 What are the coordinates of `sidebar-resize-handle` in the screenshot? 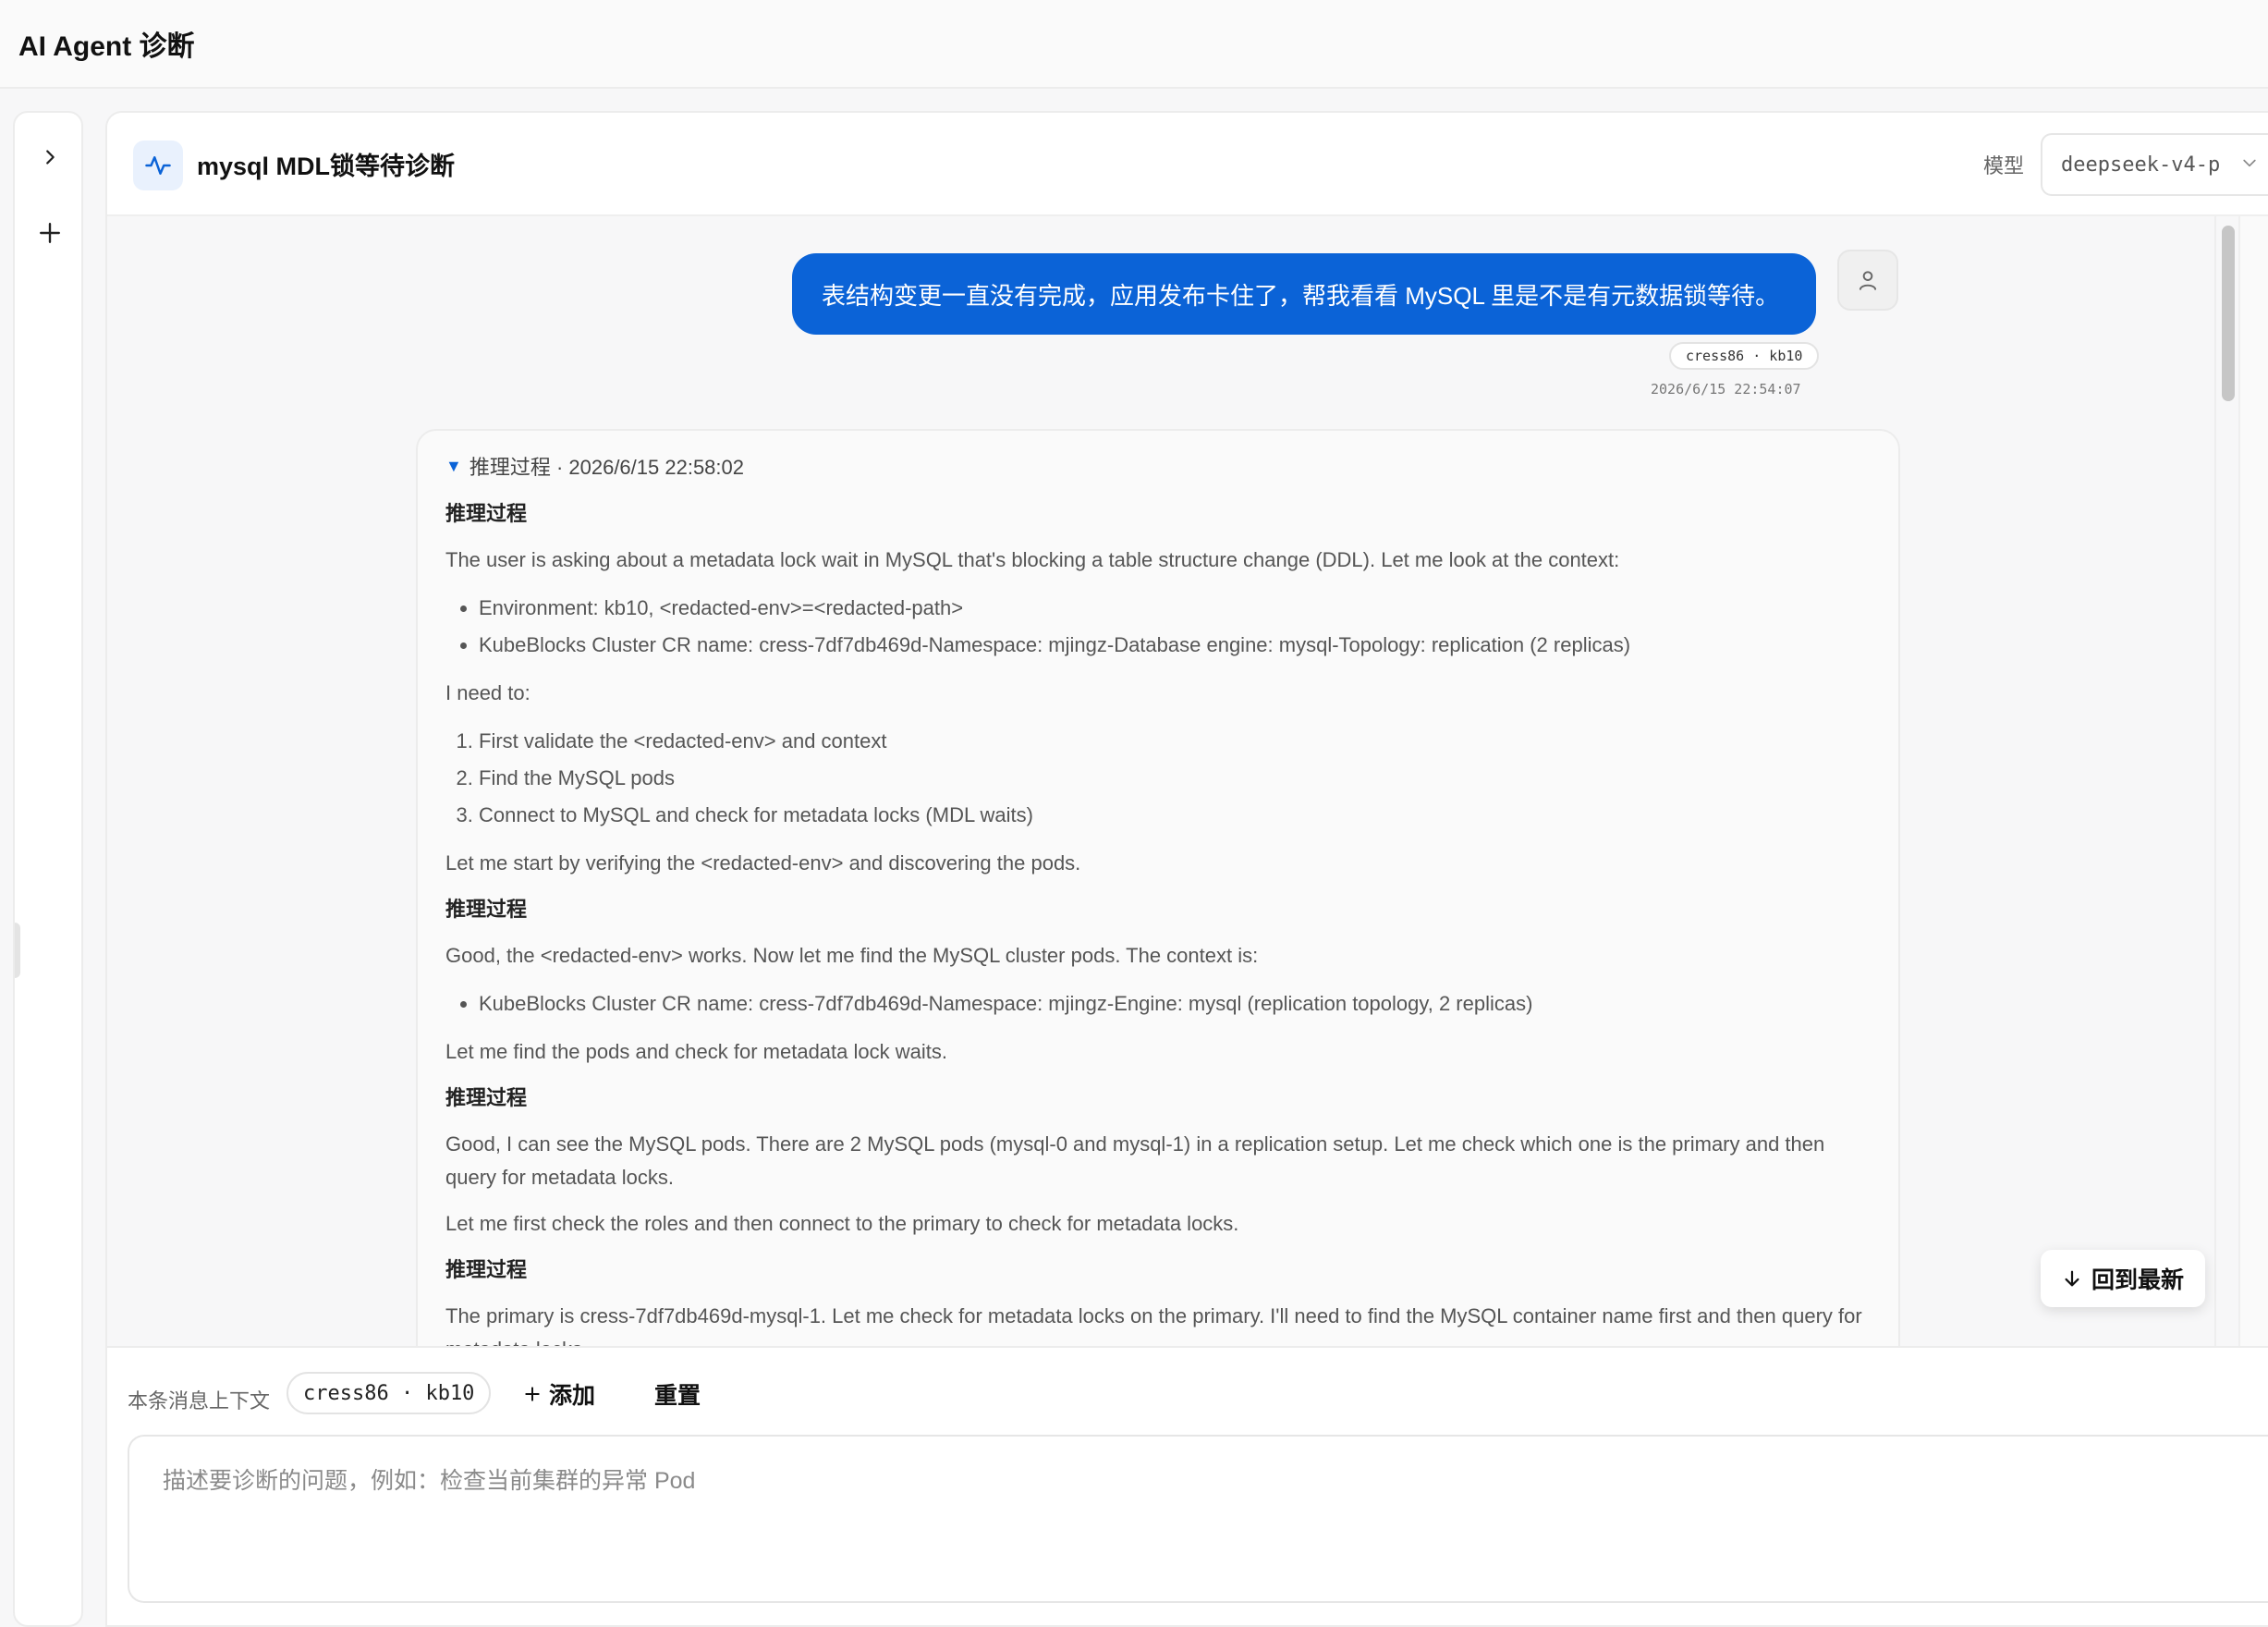 It's located at (18, 950).